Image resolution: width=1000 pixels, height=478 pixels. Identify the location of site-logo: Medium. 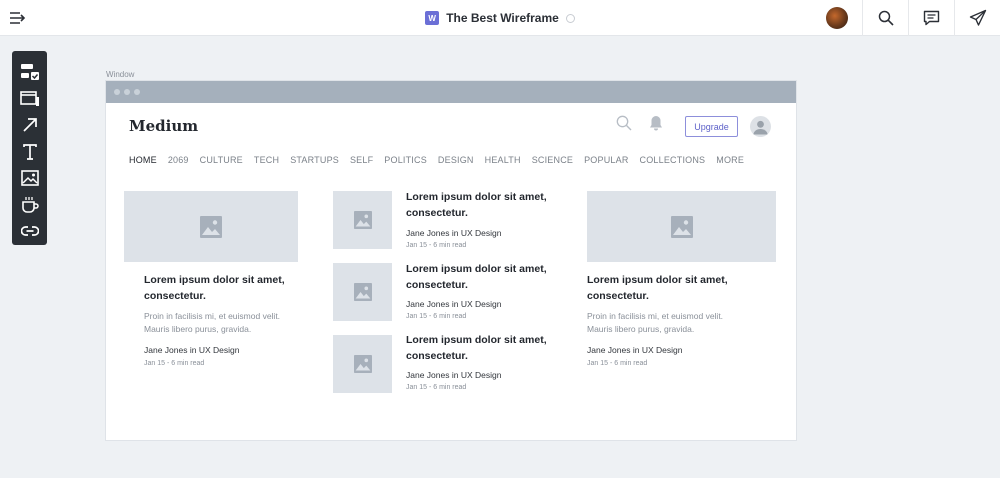
(163, 126).